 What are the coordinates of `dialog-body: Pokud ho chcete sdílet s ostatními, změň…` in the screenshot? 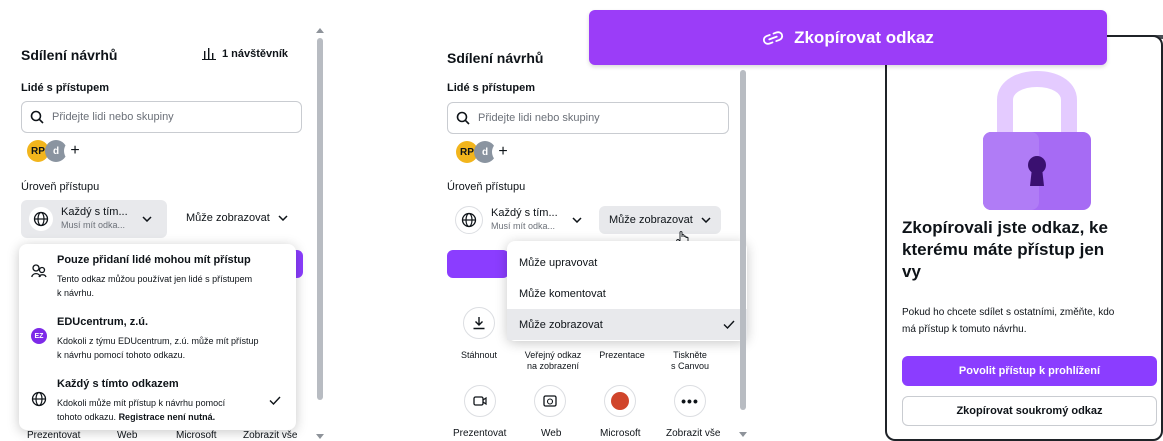 It's located at (1008, 321).